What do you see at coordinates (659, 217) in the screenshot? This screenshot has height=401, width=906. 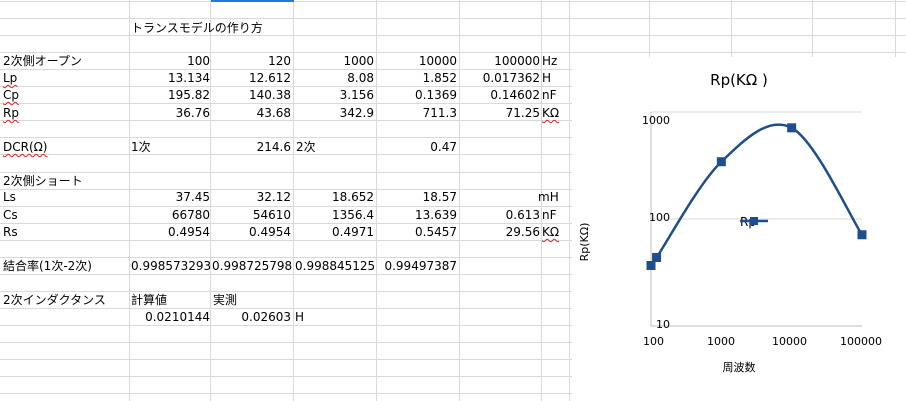 I see `y-tick-100: 100` at bounding box center [659, 217].